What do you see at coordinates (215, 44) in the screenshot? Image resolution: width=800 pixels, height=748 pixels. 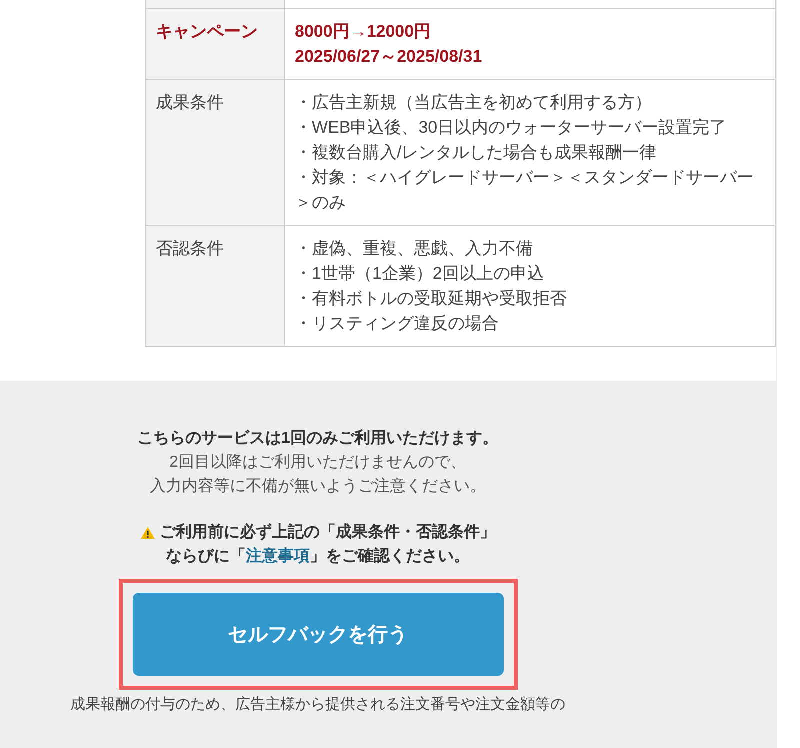 I see `row-label: キャンペーン` at bounding box center [215, 44].